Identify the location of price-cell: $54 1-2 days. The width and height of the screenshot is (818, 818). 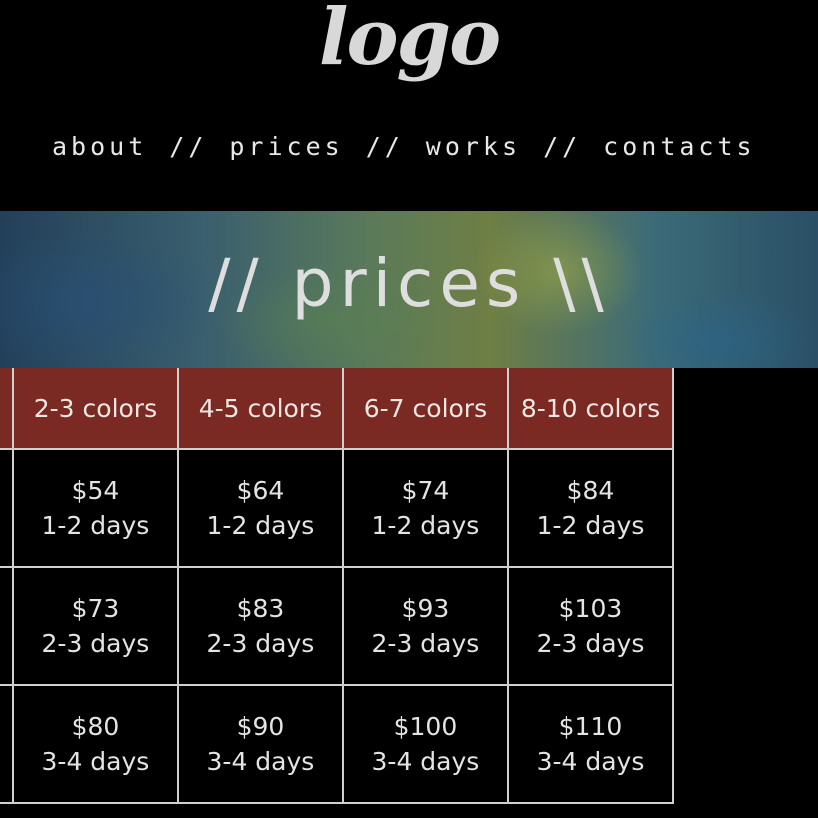
(95, 508).